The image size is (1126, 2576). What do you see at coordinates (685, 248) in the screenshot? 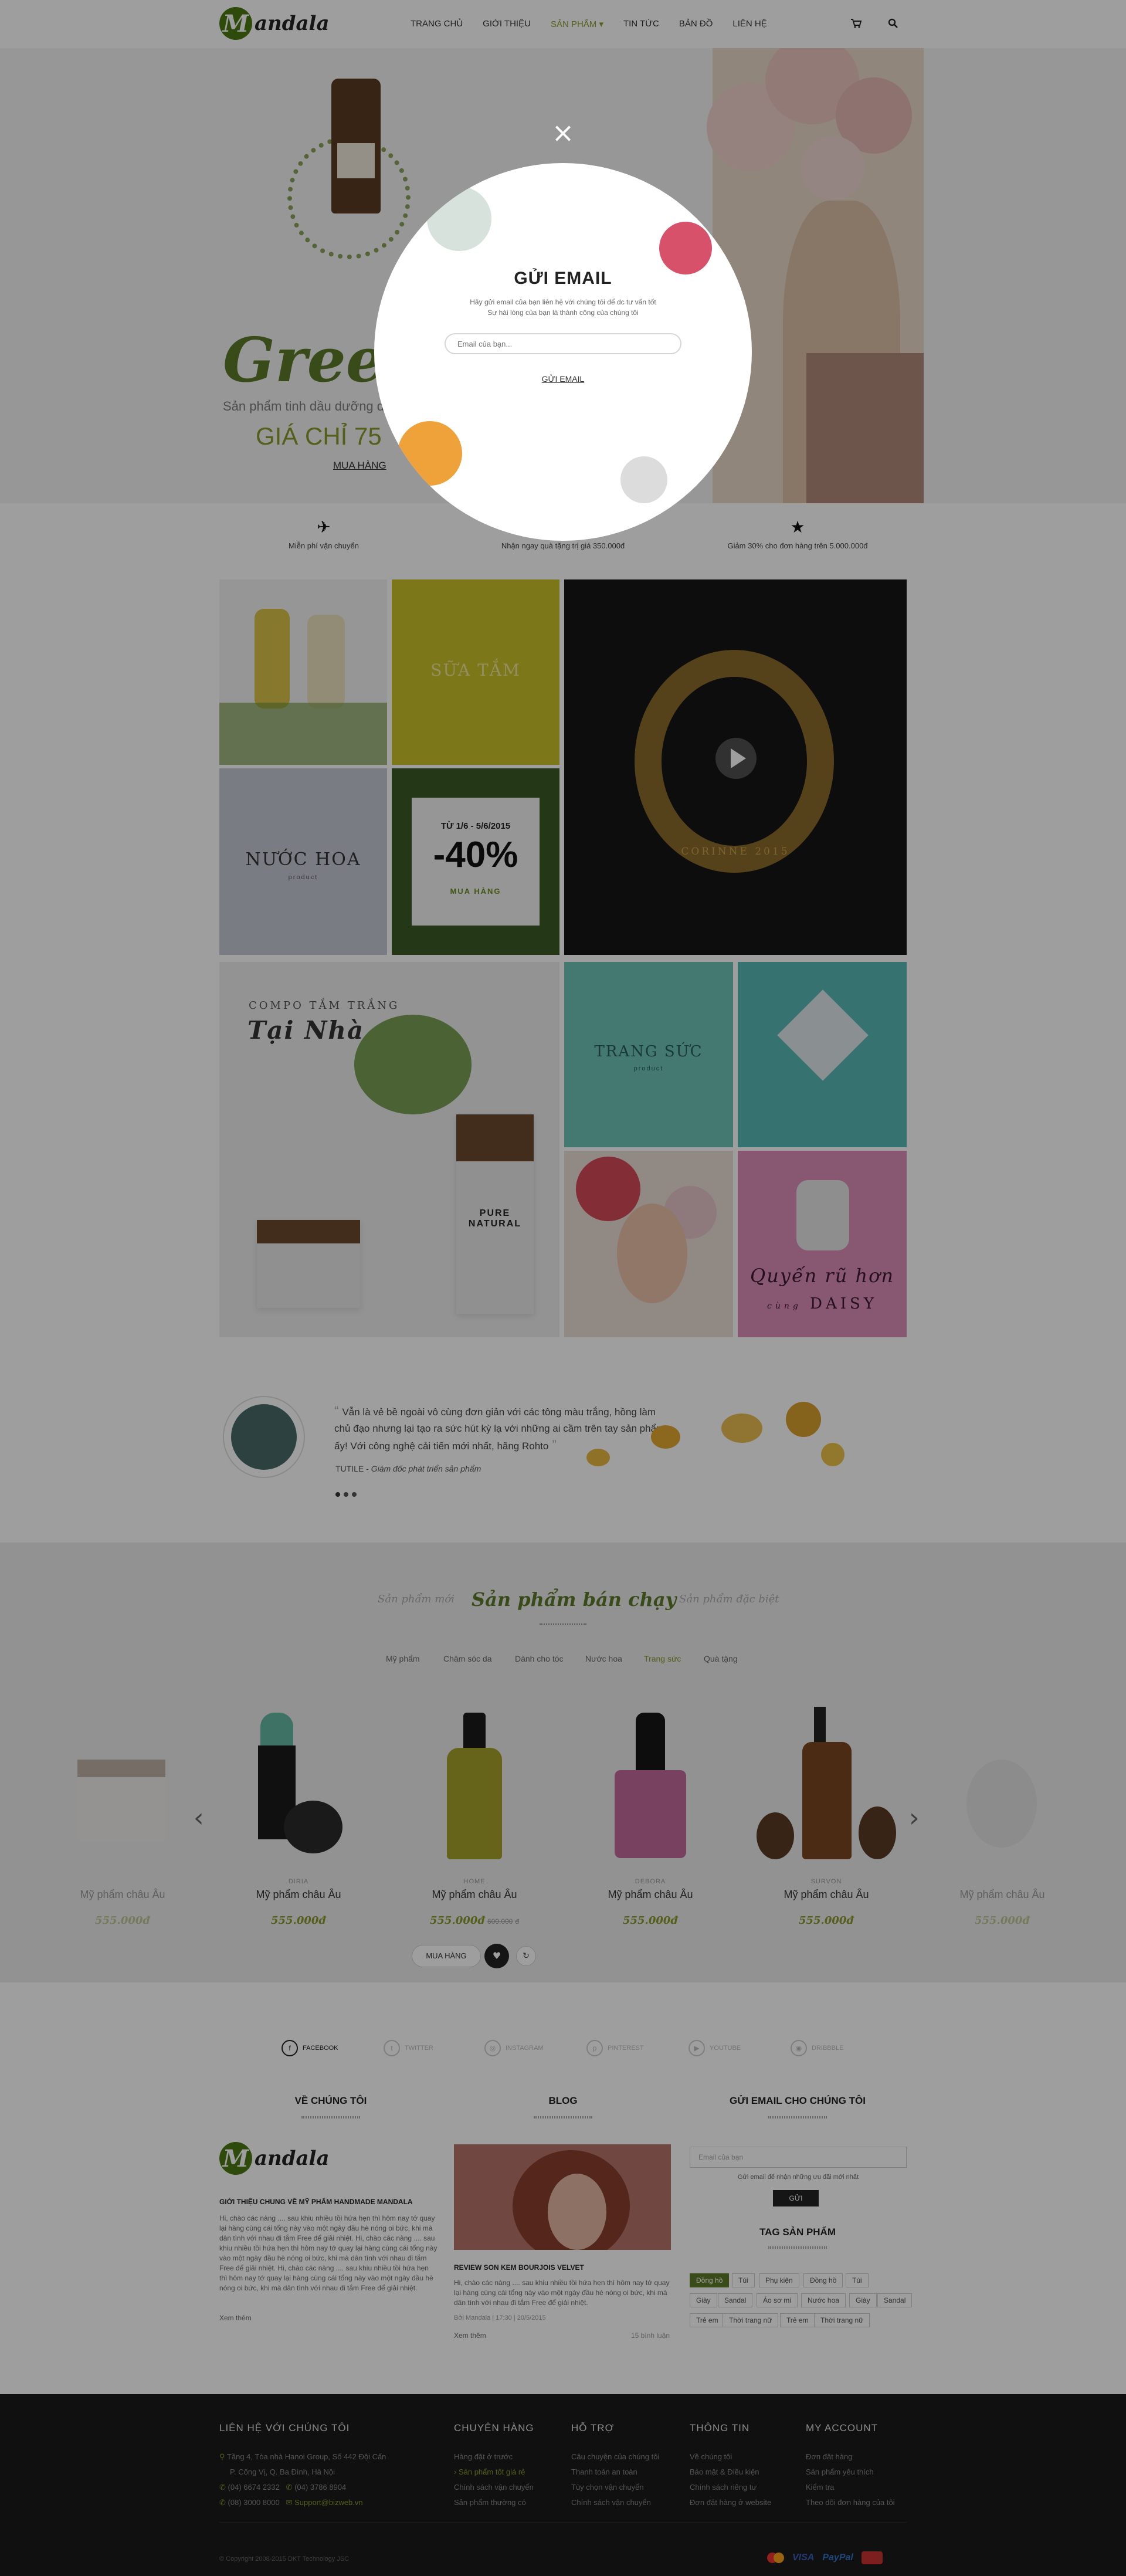
I see `rose-decoration` at bounding box center [685, 248].